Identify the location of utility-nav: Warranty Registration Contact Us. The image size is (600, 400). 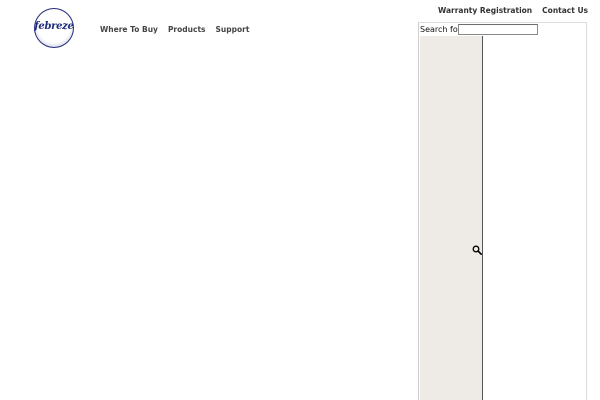
(513, 10).